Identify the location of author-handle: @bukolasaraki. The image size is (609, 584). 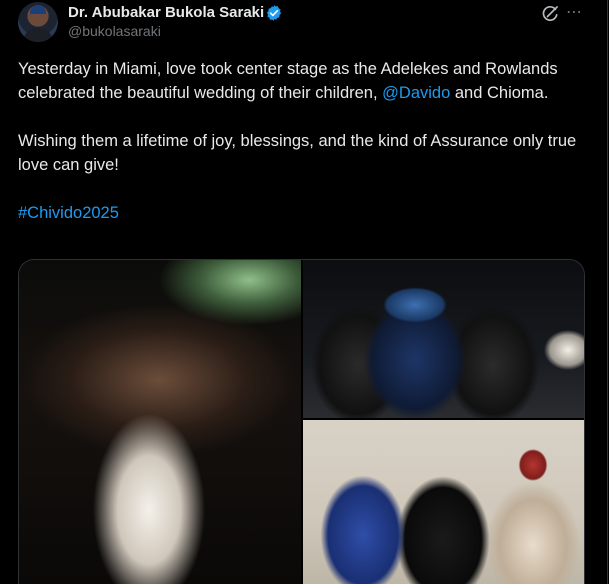
(114, 31).